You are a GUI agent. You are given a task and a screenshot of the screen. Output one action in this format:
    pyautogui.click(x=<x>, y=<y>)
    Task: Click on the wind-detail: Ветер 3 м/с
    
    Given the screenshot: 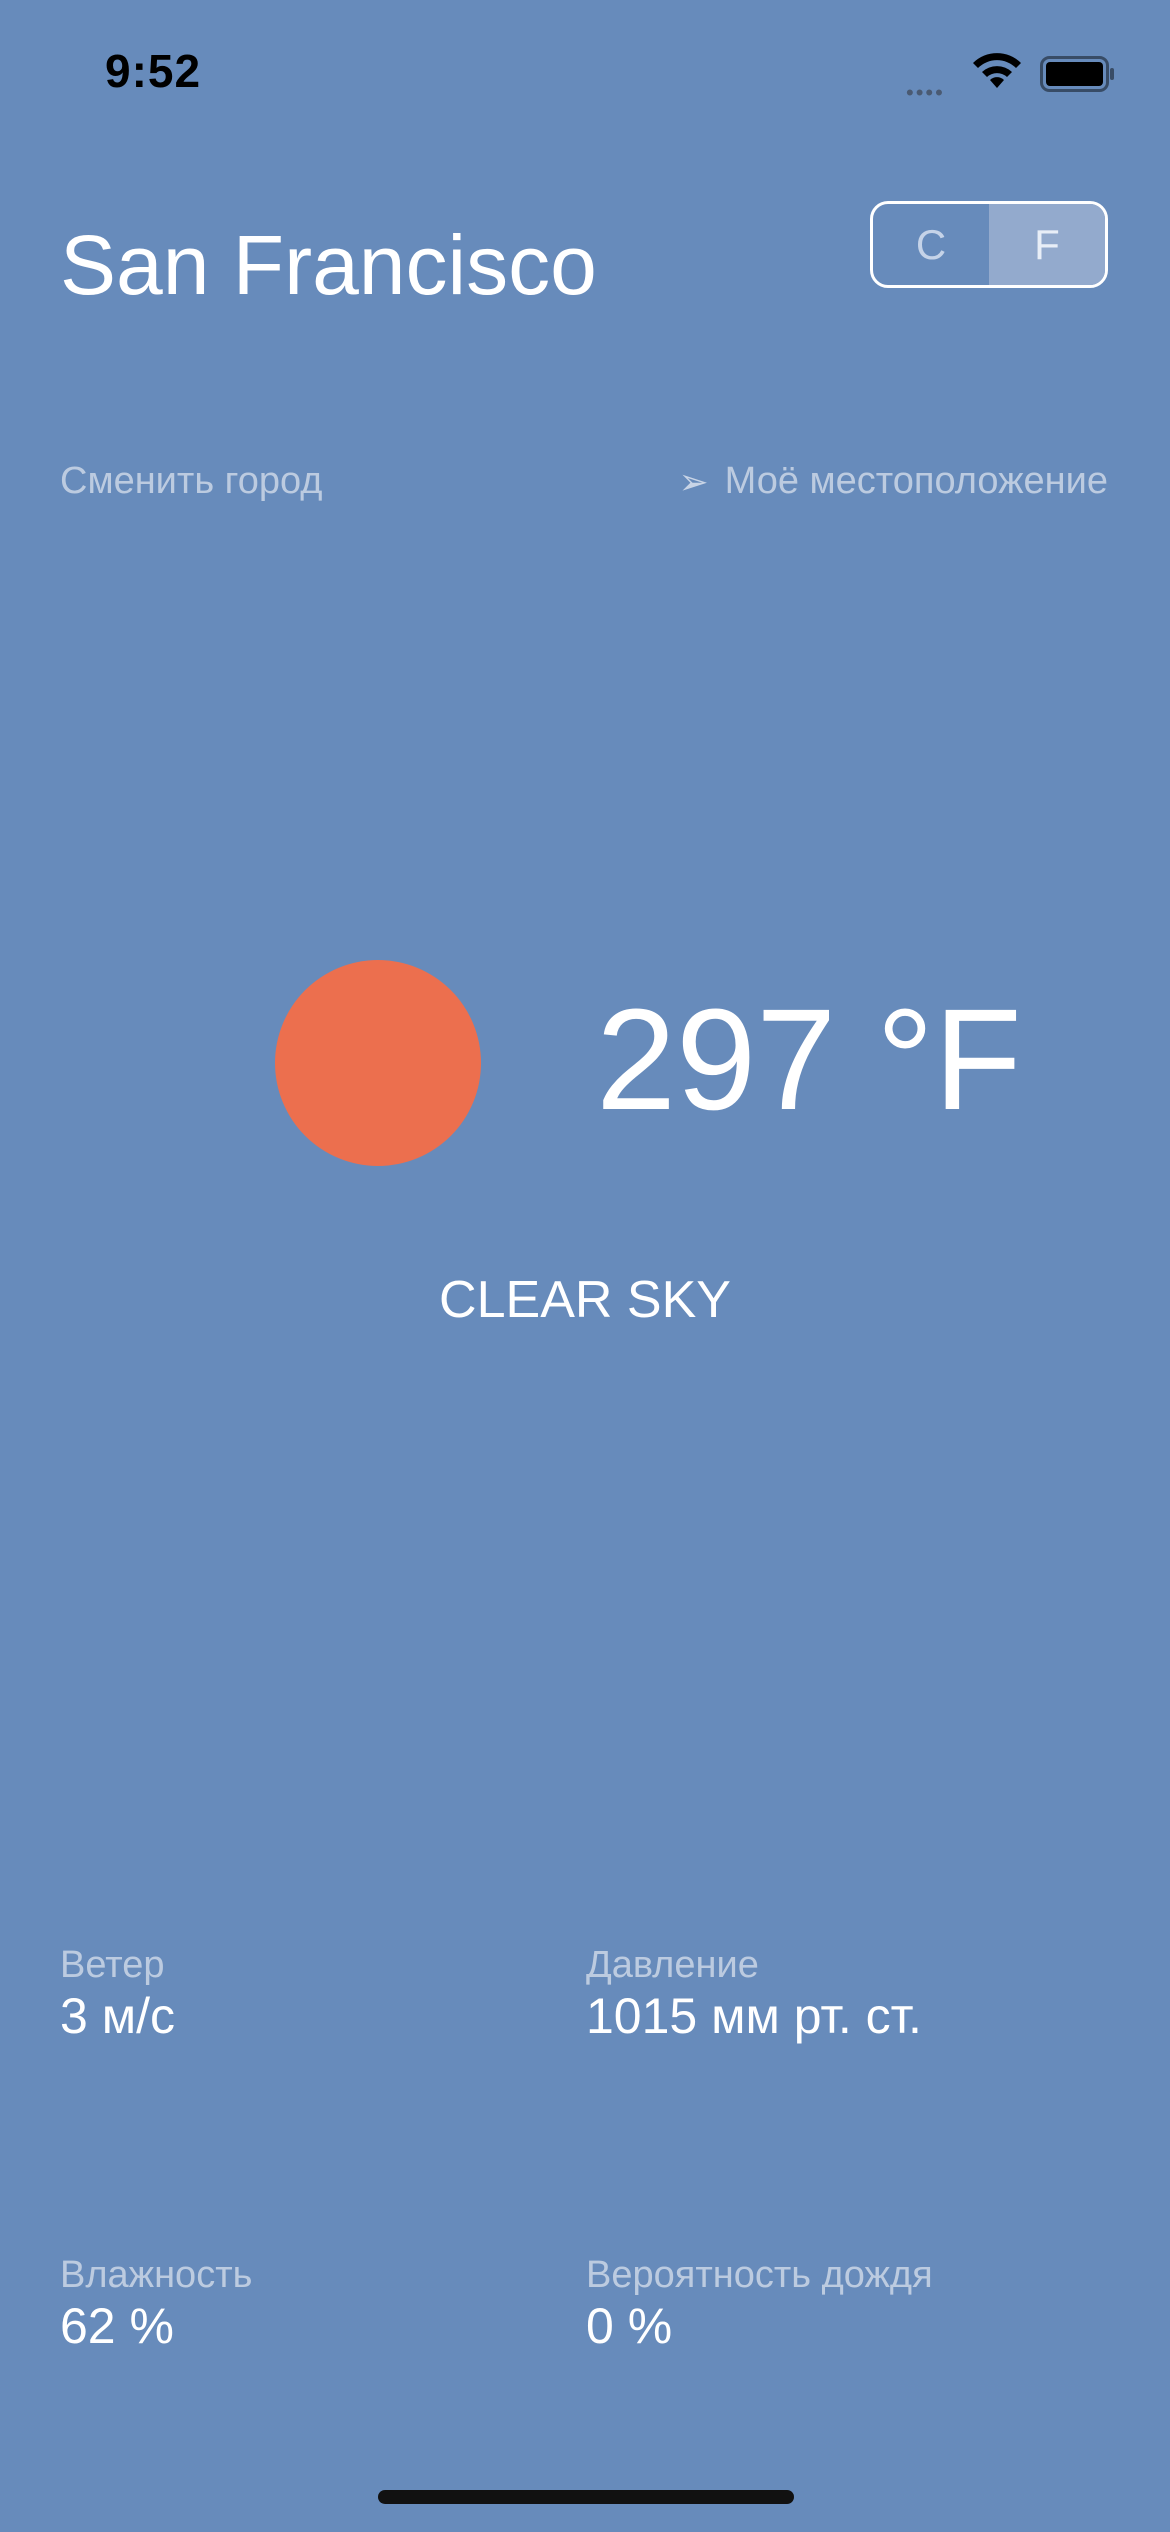 What is the action you would take?
    pyautogui.click(x=117, y=1994)
    